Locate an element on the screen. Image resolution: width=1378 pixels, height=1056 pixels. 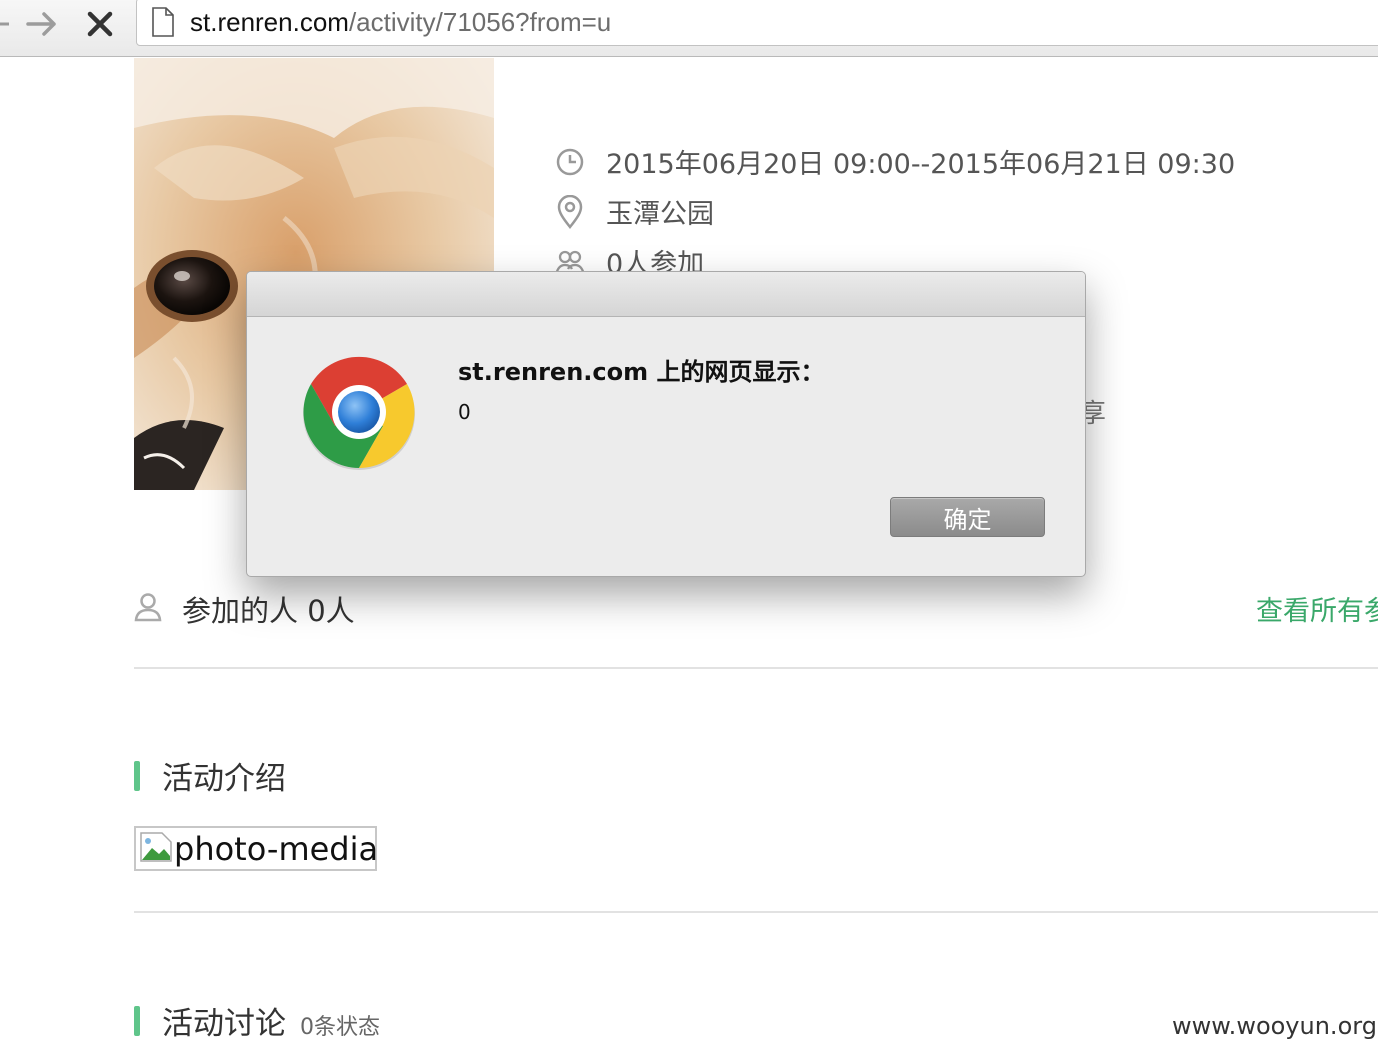
clock-icon is located at coordinates (570, 162).